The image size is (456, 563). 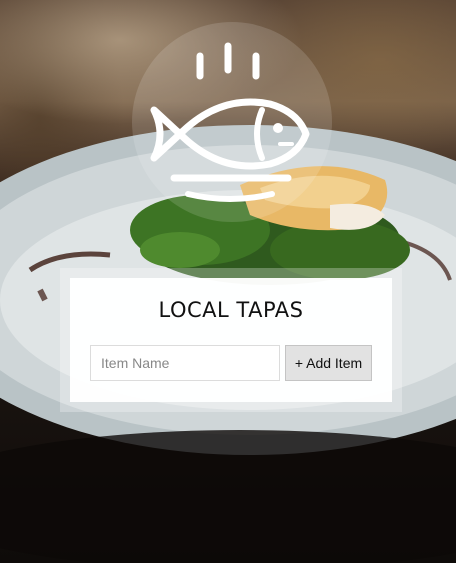 What do you see at coordinates (328, 363) in the screenshot?
I see `add-item-button: + Add Item` at bounding box center [328, 363].